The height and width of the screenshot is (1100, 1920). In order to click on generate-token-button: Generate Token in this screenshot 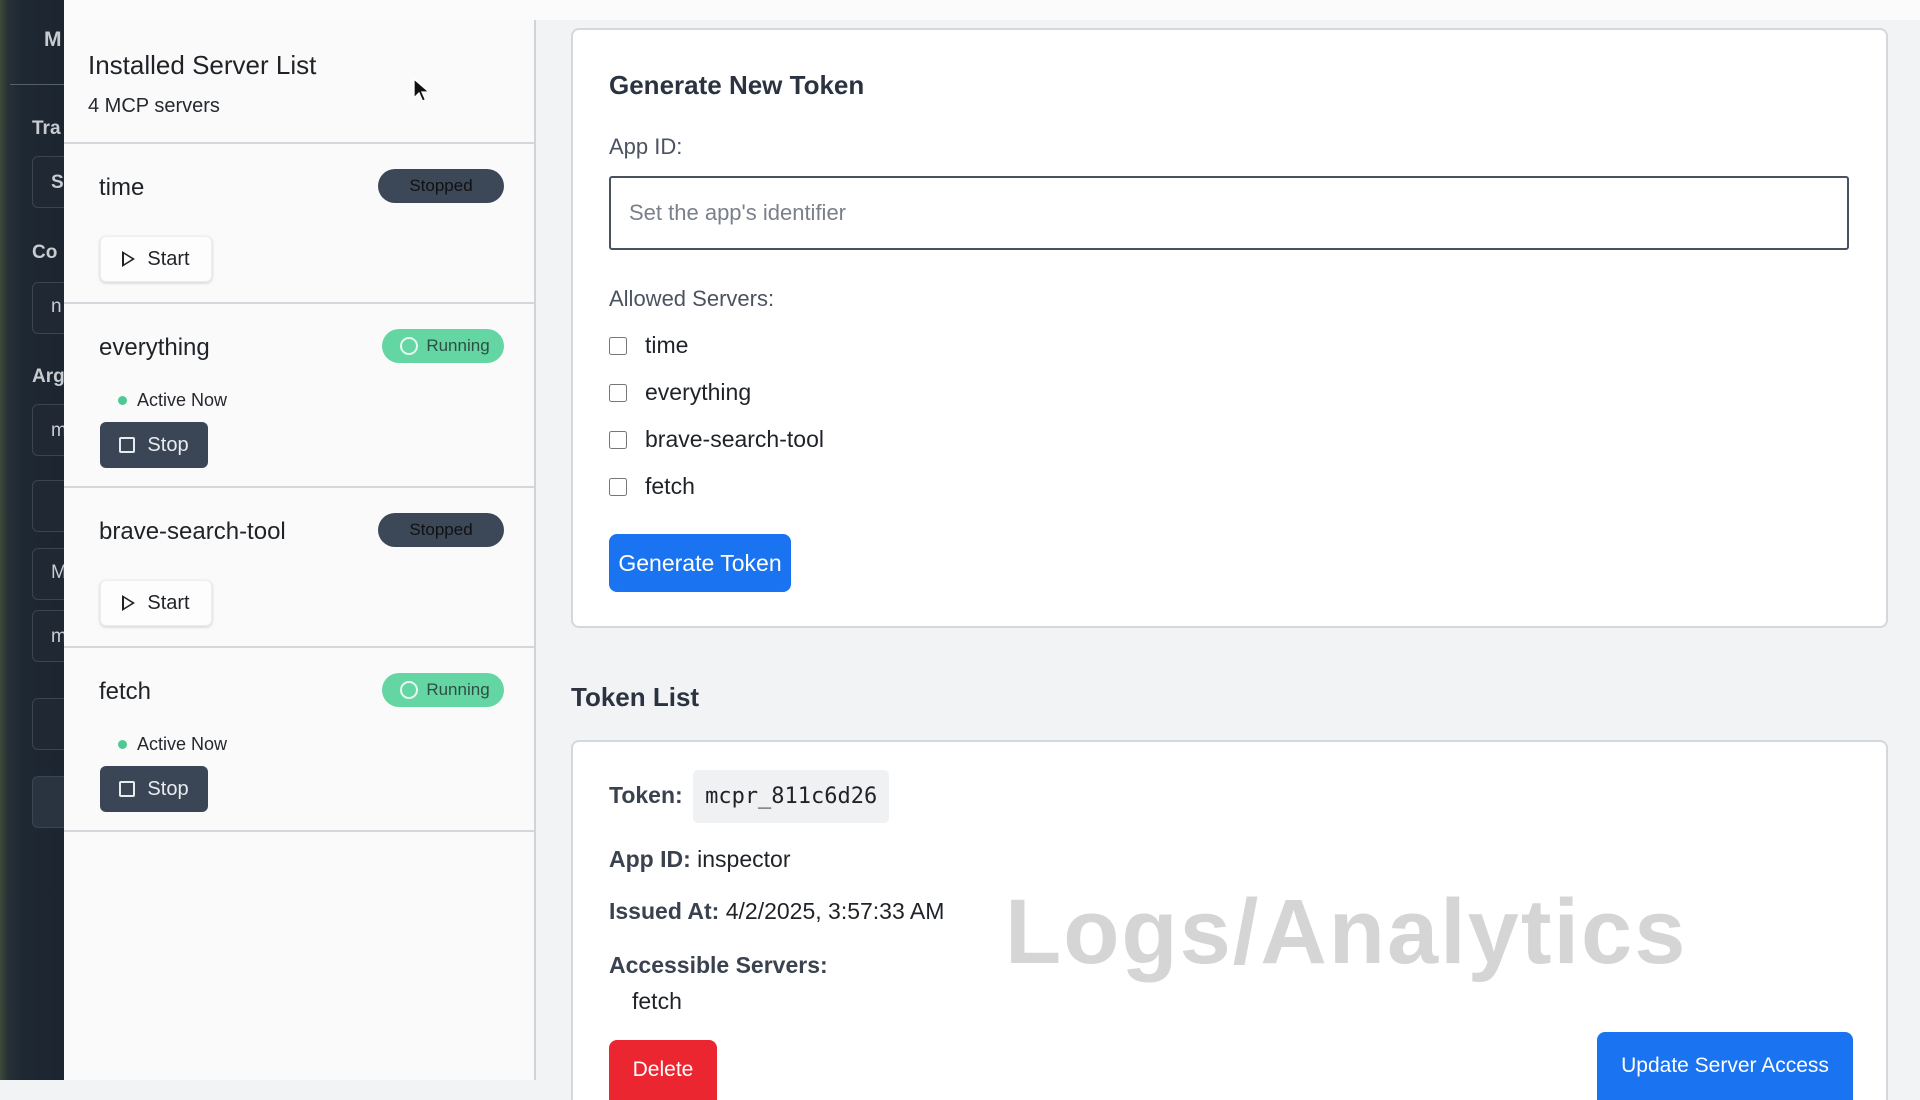, I will do `click(700, 563)`.